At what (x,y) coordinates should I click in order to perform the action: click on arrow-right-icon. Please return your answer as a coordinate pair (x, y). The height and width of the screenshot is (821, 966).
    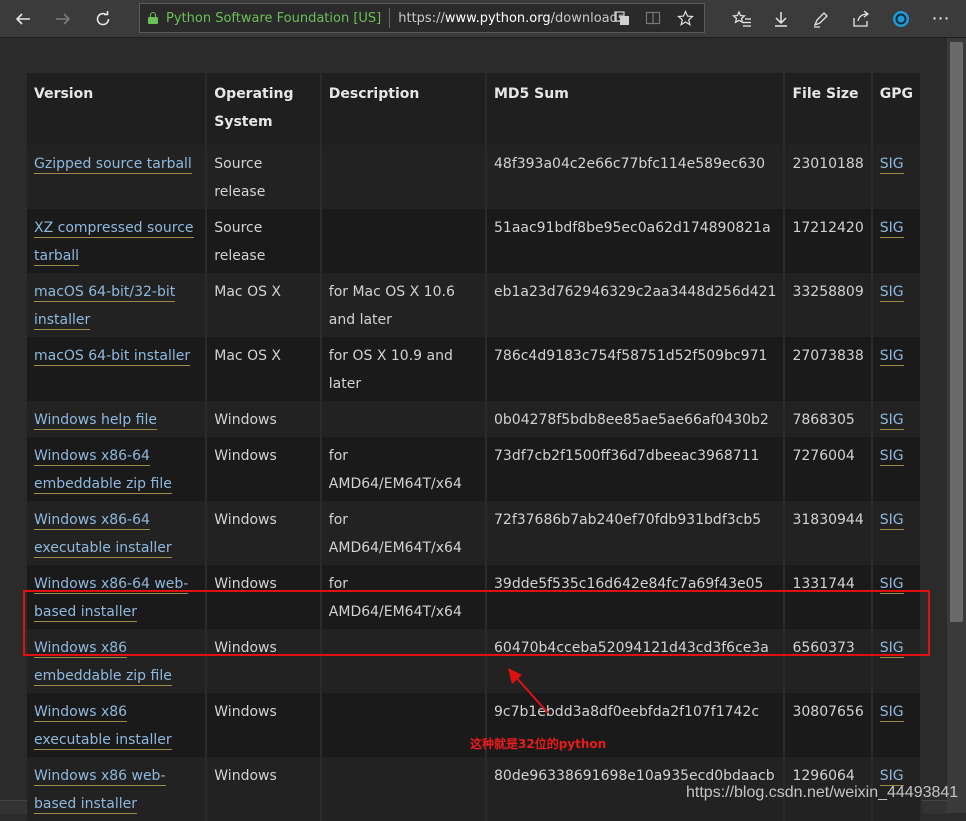
    Looking at the image, I should click on (63, 19).